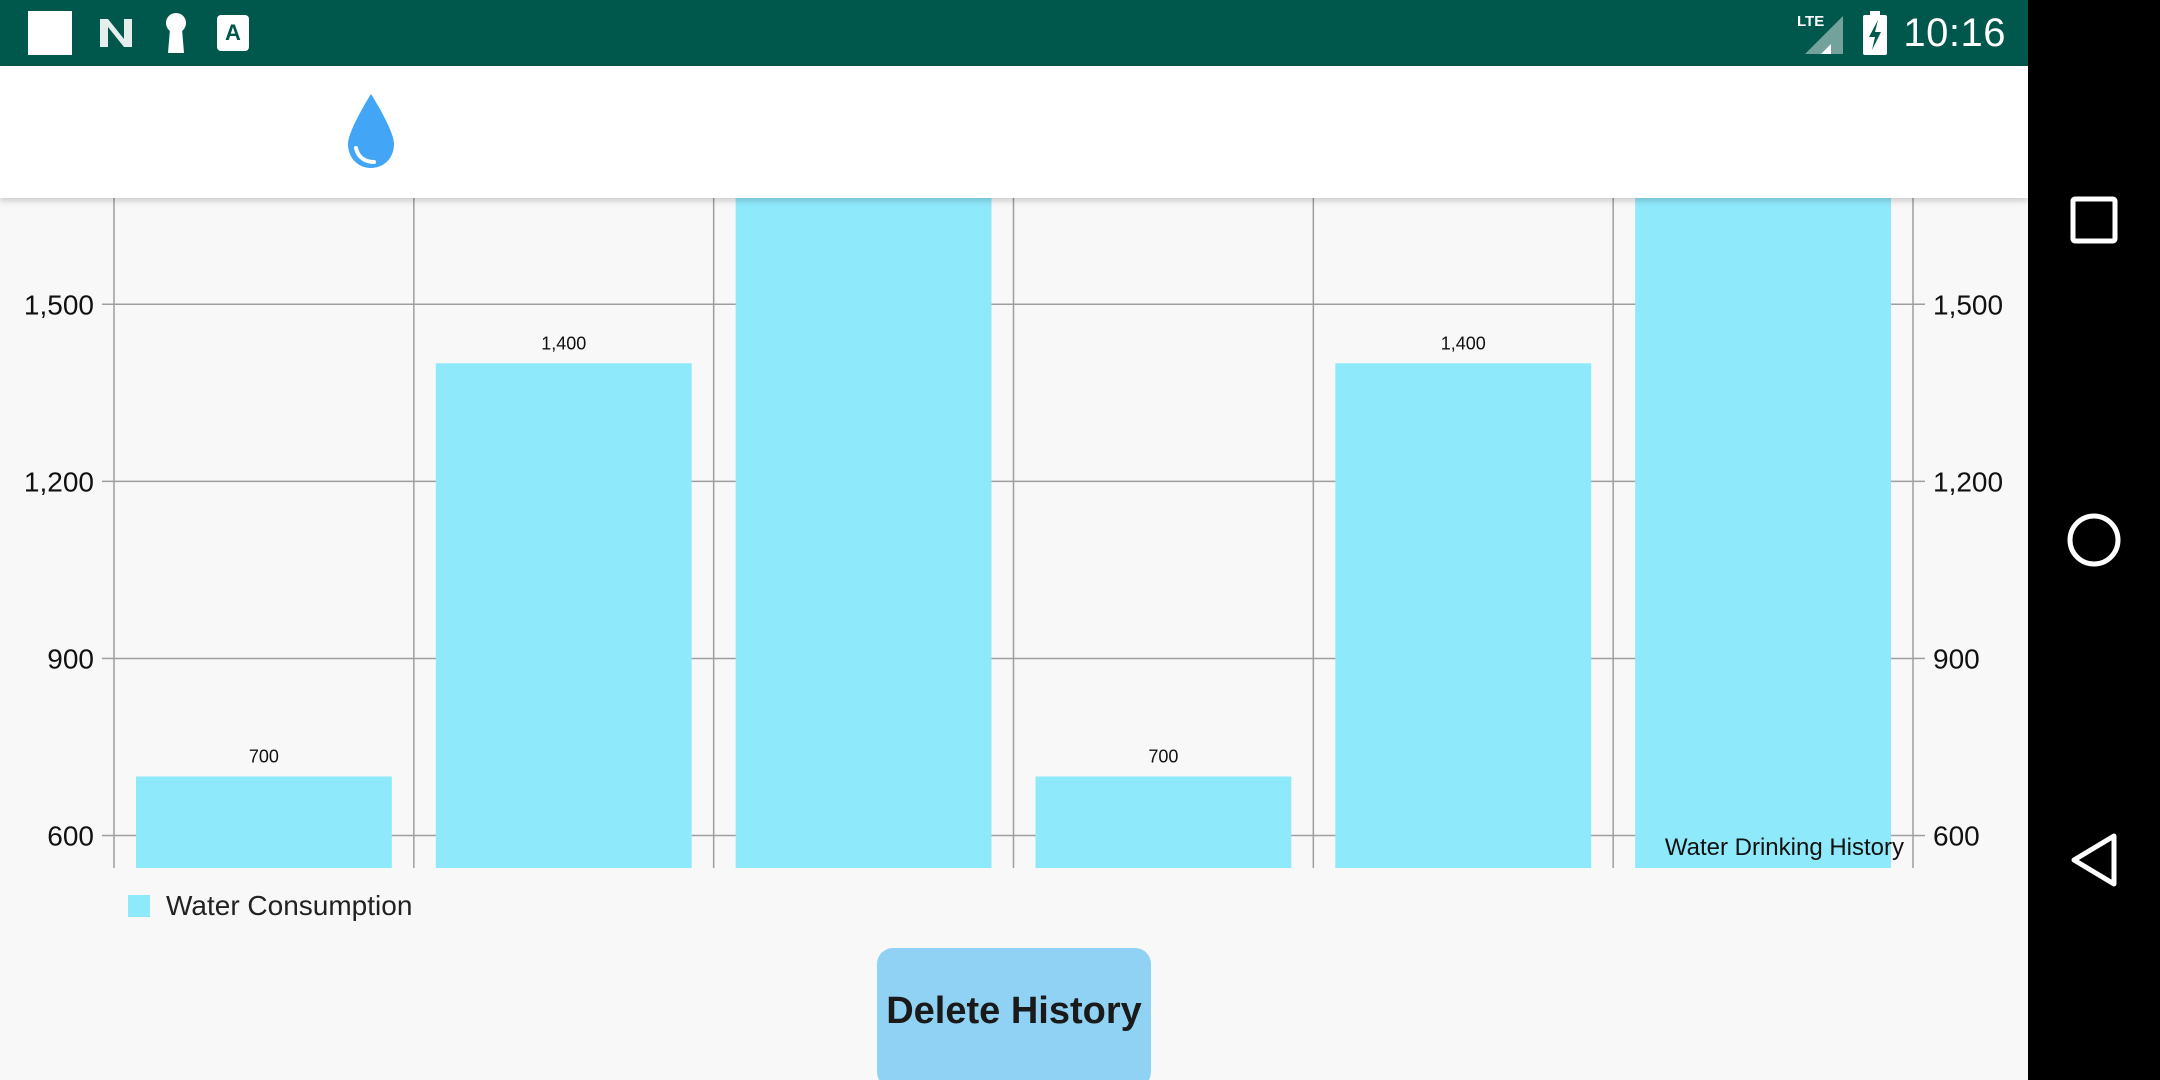 This screenshot has width=2160, height=1080. Describe the element at coordinates (1810, 21) in the screenshot. I see `network-label: LTE` at that location.